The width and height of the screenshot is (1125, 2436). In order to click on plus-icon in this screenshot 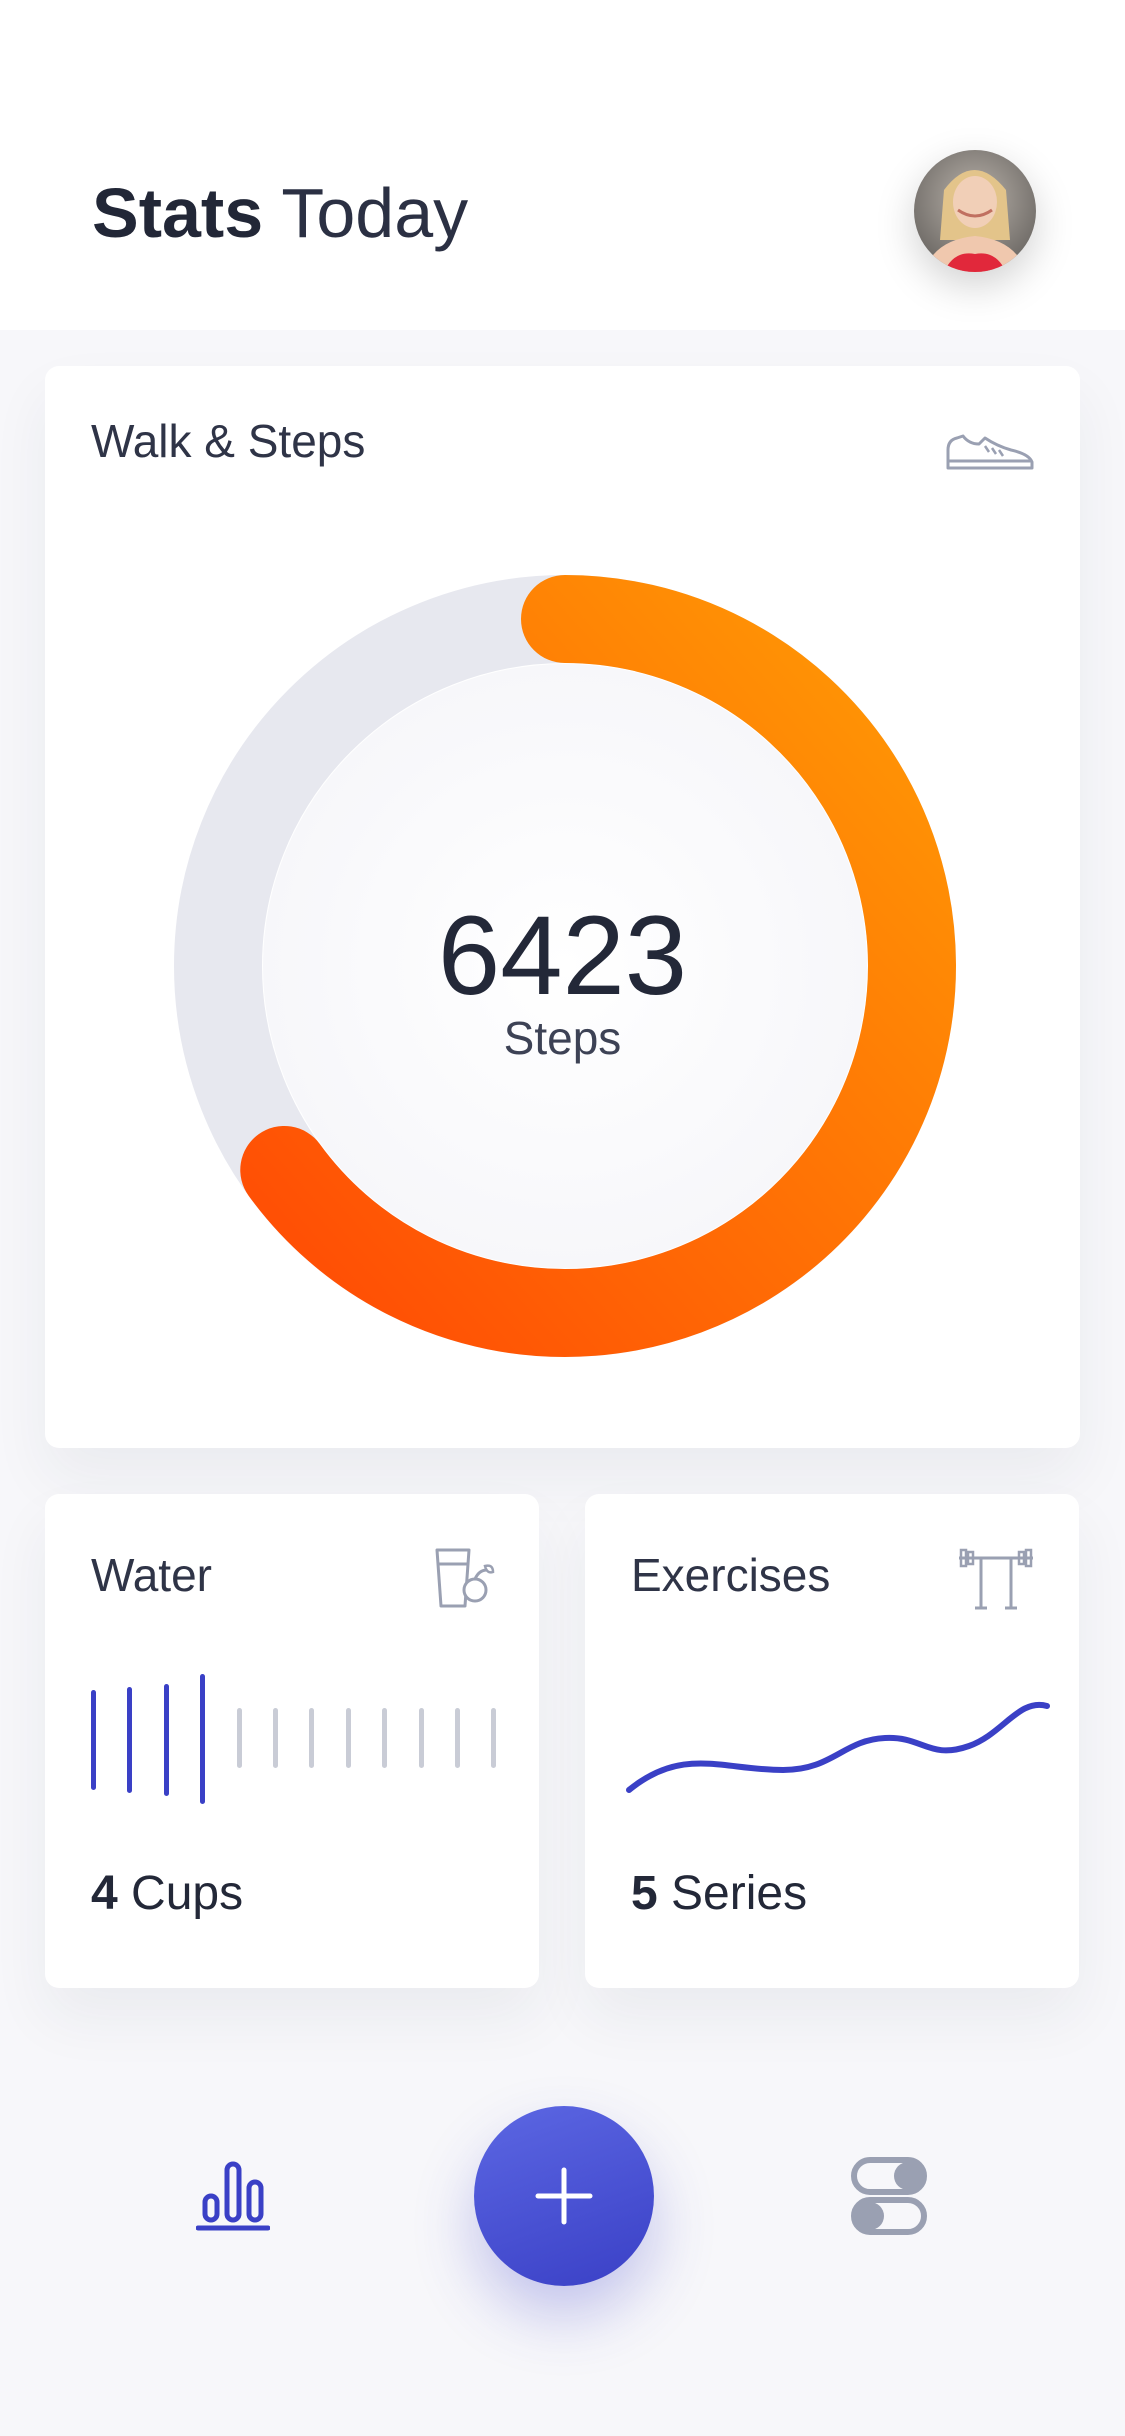, I will do `click(564, 2196)`.